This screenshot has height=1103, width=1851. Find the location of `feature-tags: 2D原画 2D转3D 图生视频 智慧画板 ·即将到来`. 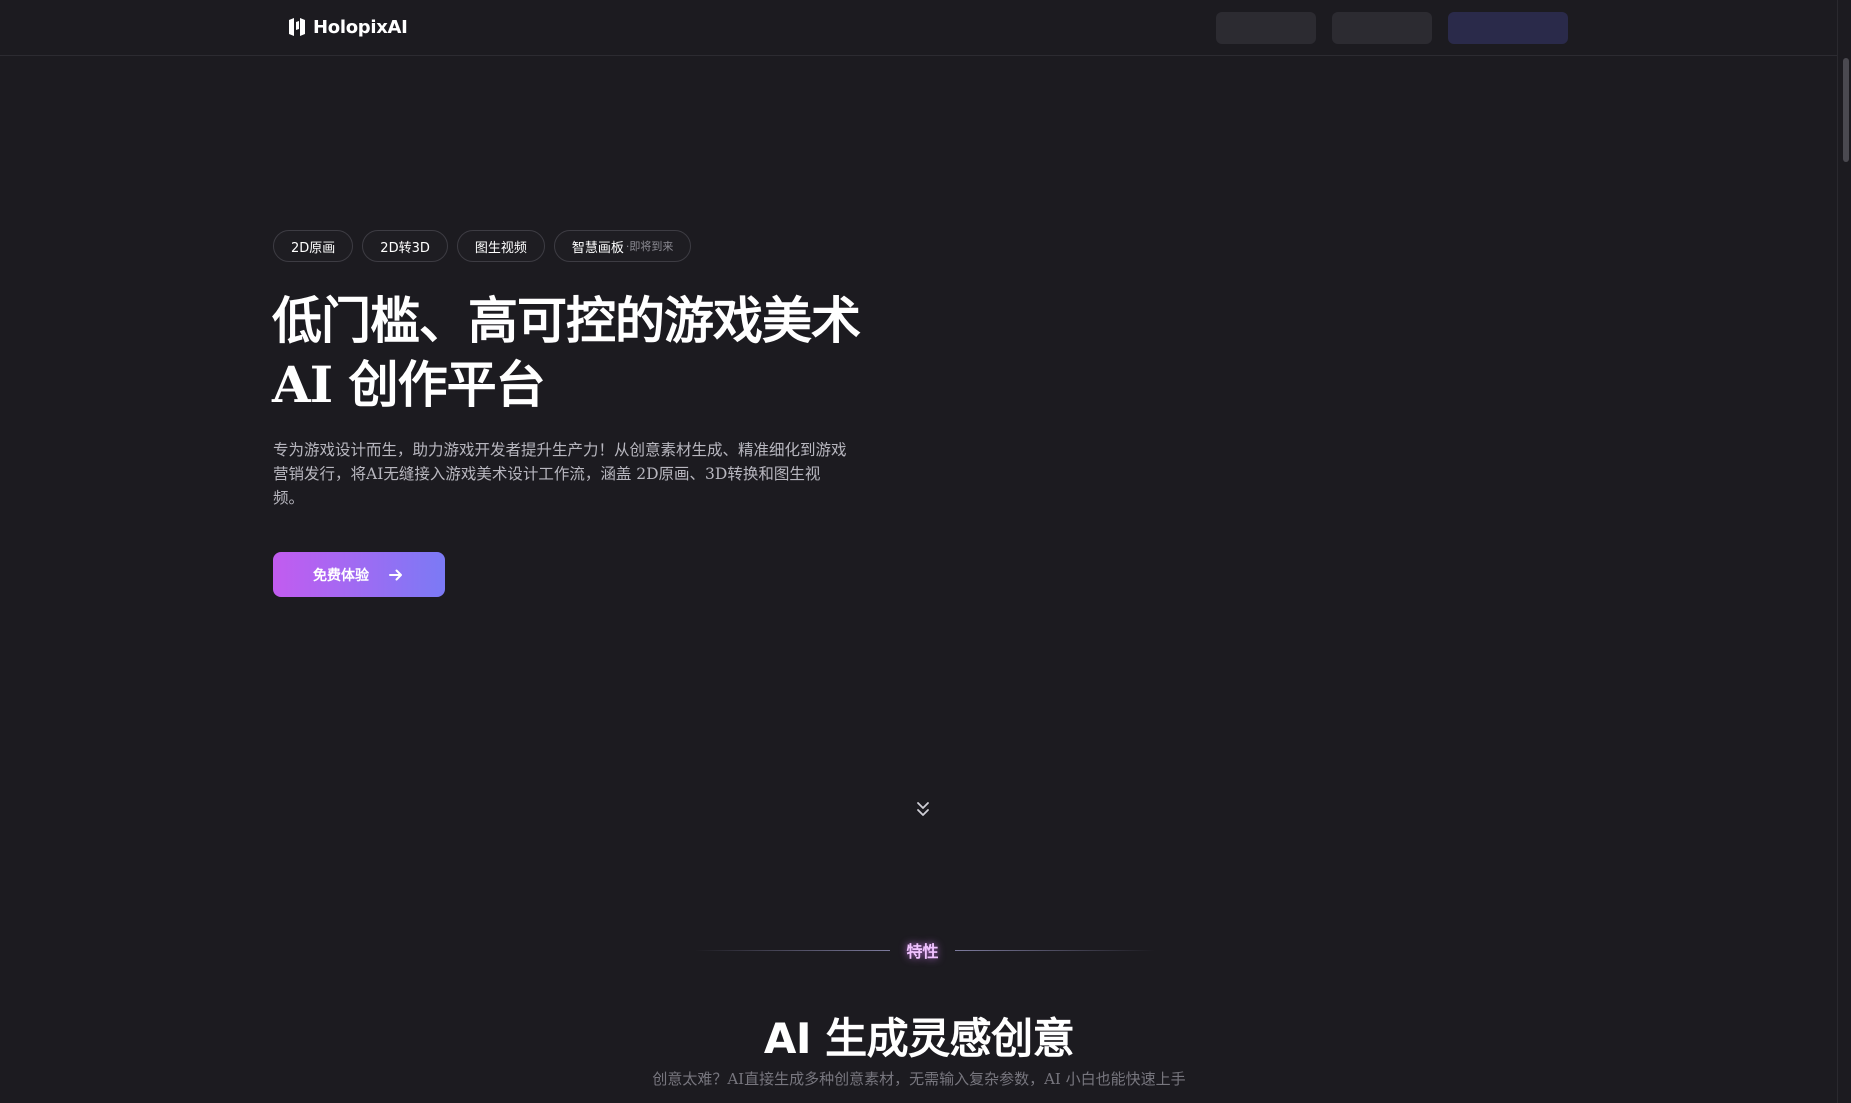

feature-tags: 2D原画 2D转3D 图生视频 智慧画板 ·即将到来 is located at coordinates (482, 246).